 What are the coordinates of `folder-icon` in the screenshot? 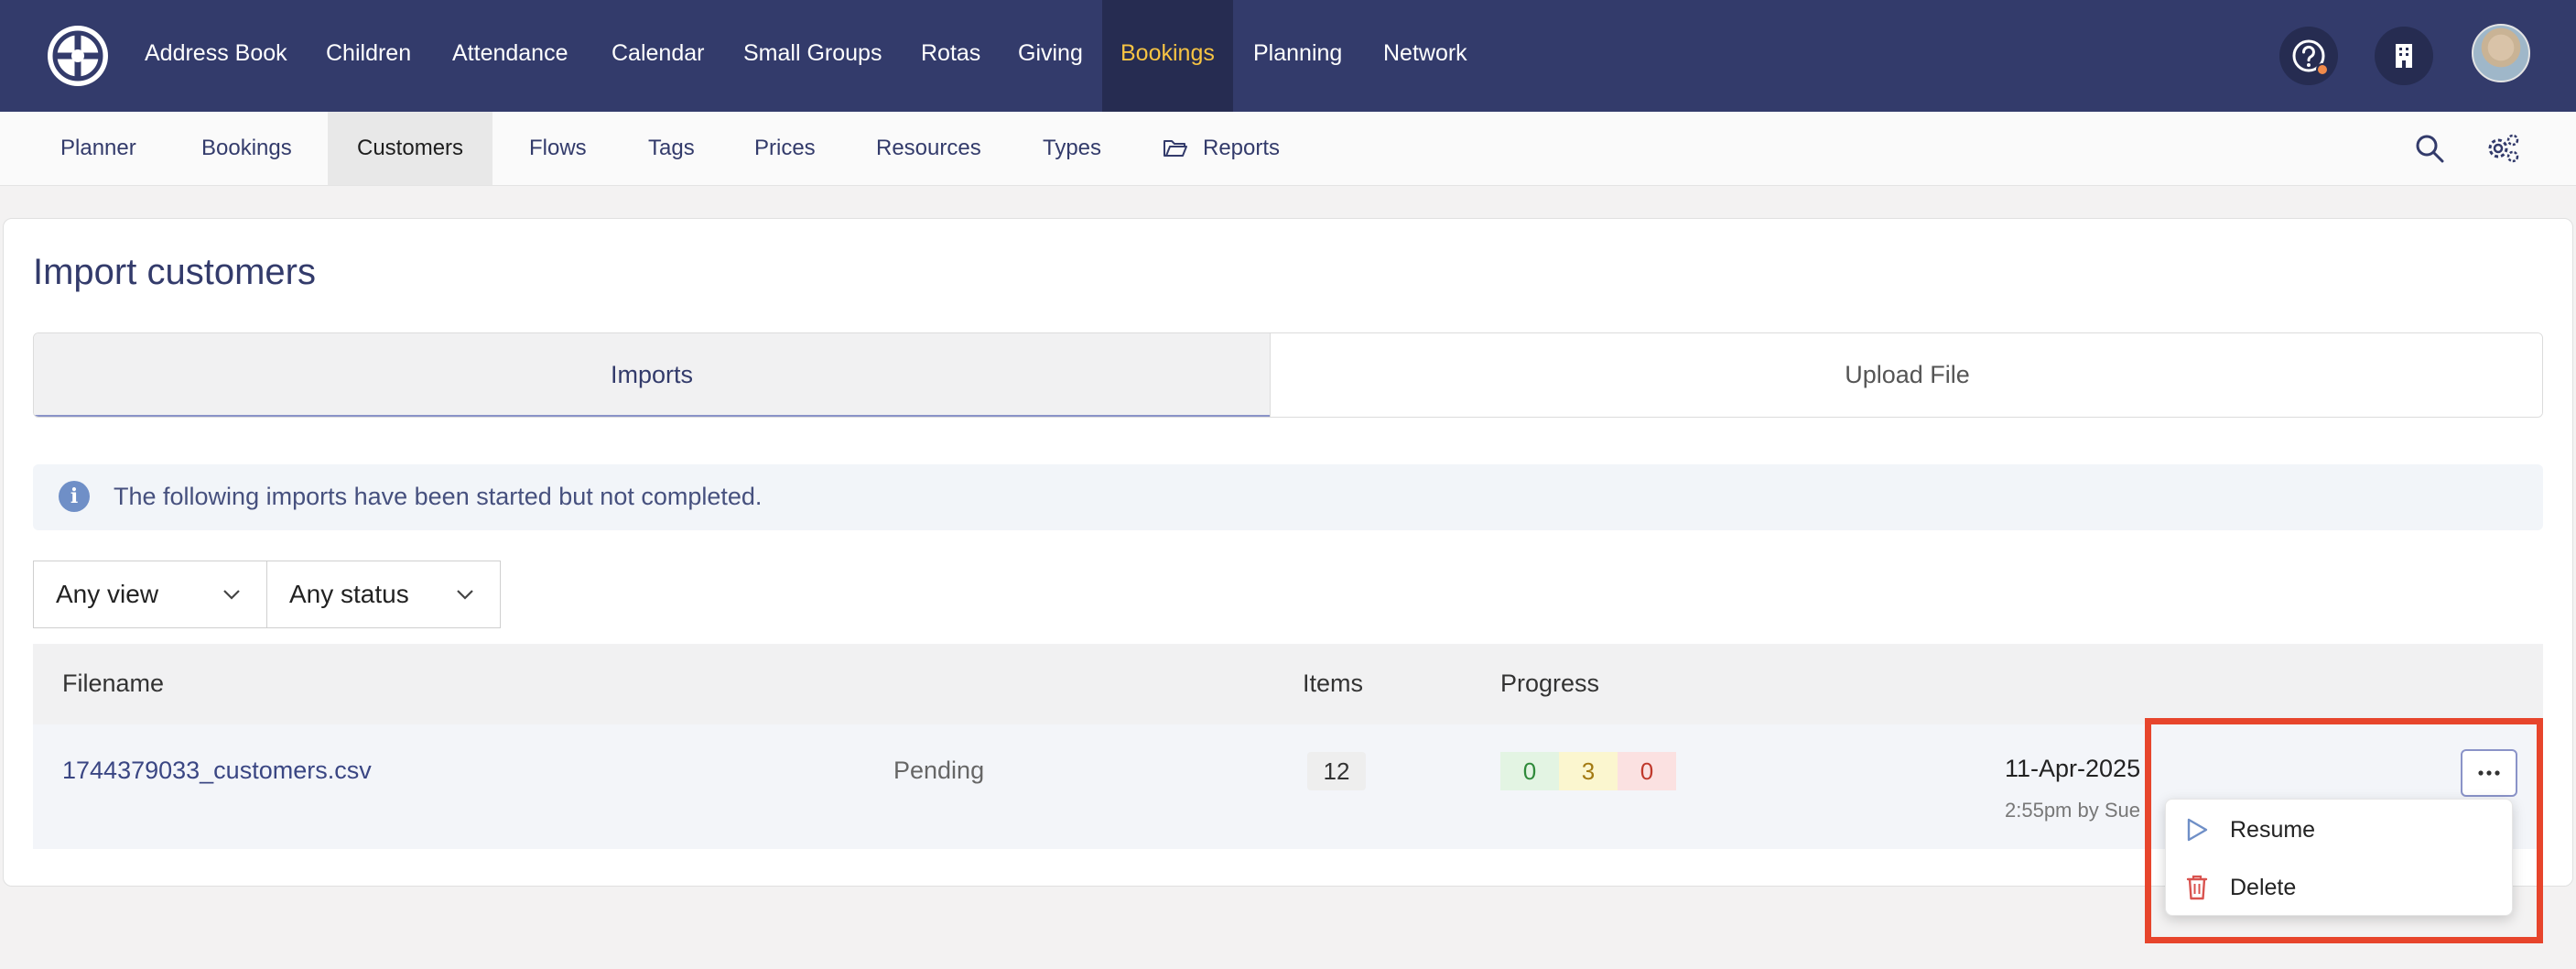 It's located at (1176, 148).